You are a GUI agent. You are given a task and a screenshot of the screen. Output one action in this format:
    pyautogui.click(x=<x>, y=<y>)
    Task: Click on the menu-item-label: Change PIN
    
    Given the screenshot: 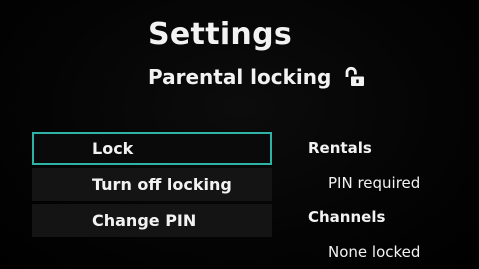 What is the action you would take?
    pyautogui.click(x=144, y=220)
    